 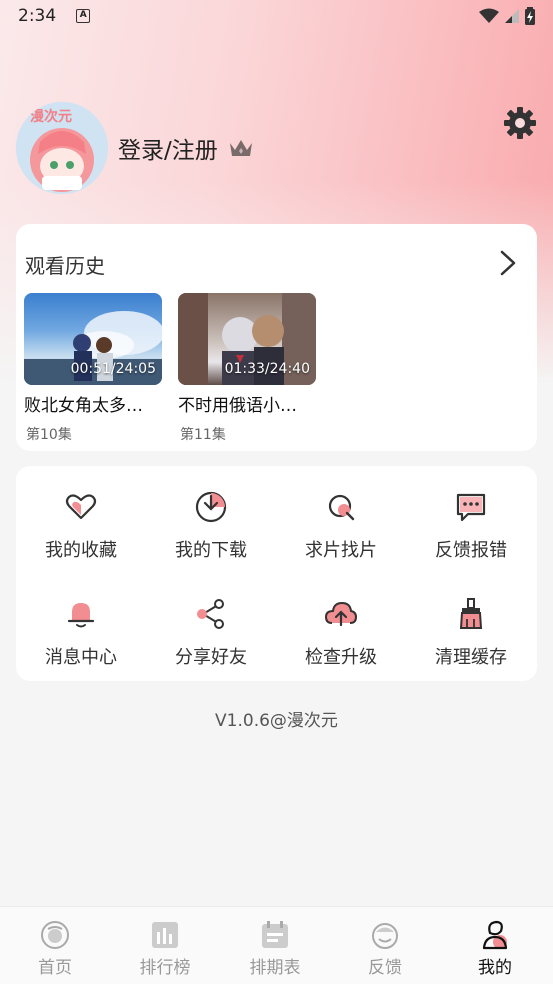 I want to click on tab-label: 我的, so click(x=495, y=968).